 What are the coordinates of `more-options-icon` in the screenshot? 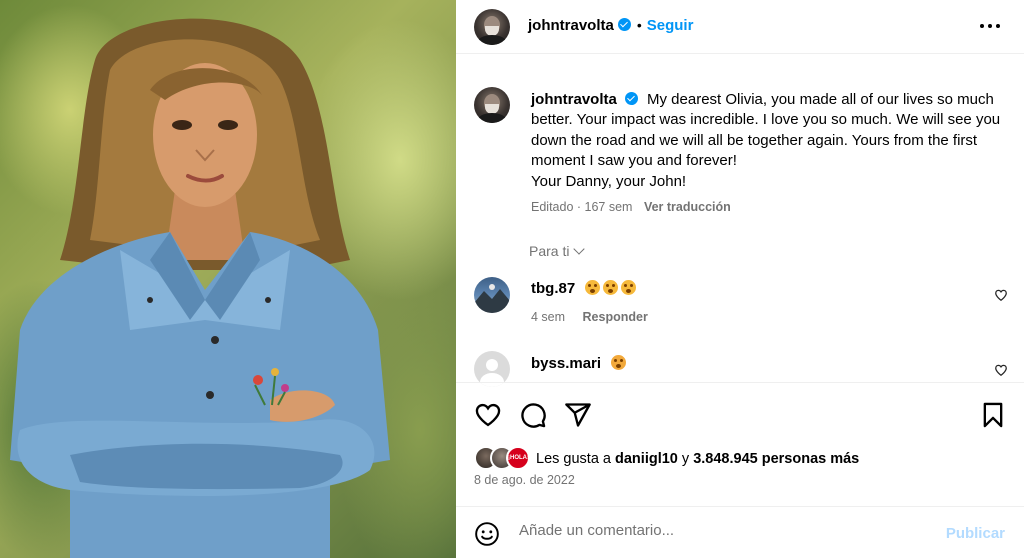 It's located at (990, 26).